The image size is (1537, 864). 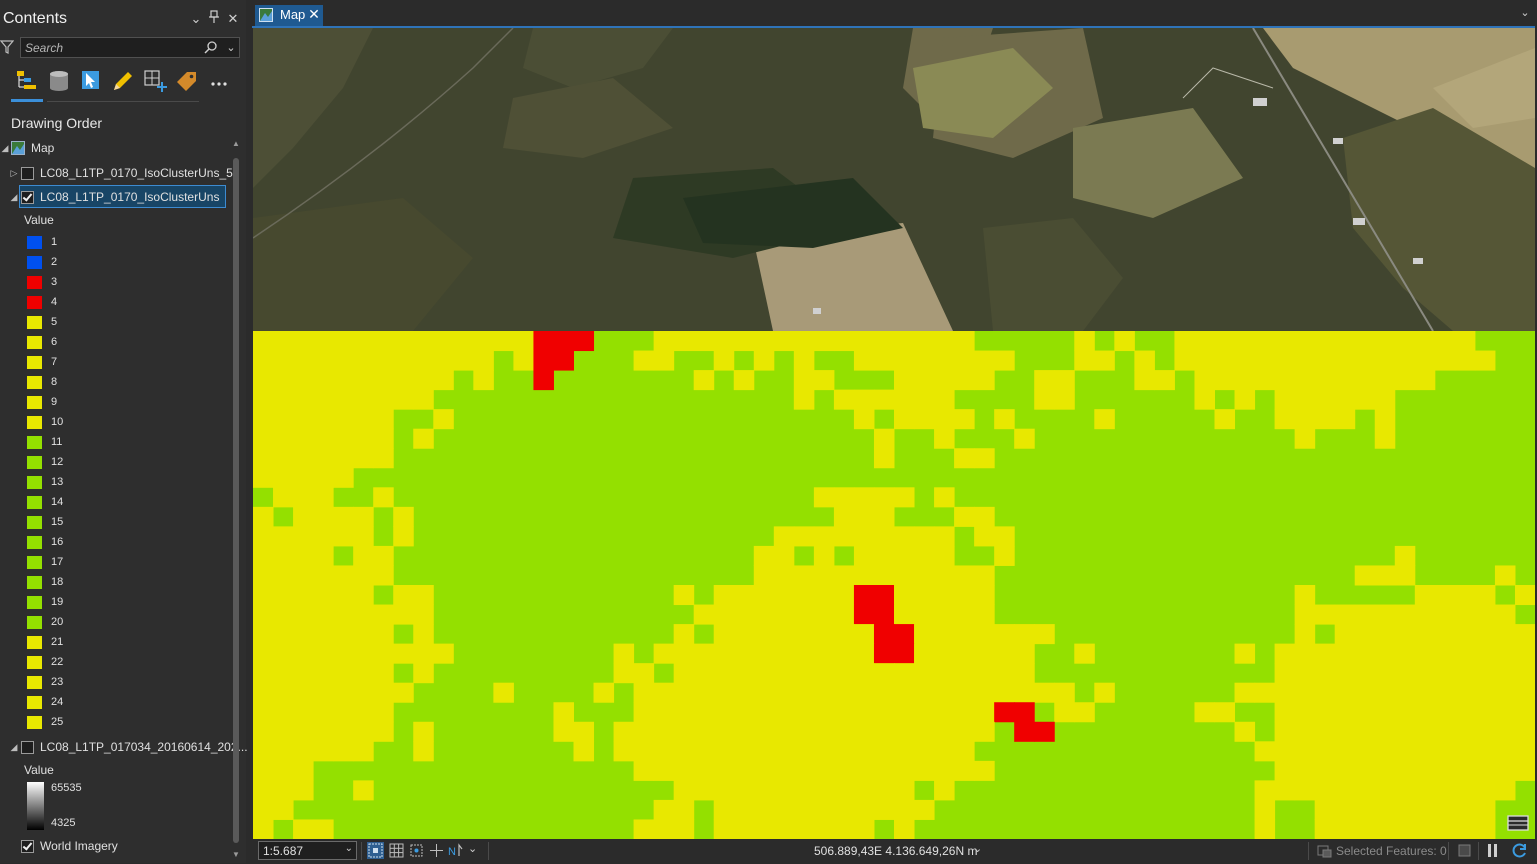 What do you see at coordinates (396, 850) in the screenshot?
I see `grid-icon` at bounding box center [396, 850].